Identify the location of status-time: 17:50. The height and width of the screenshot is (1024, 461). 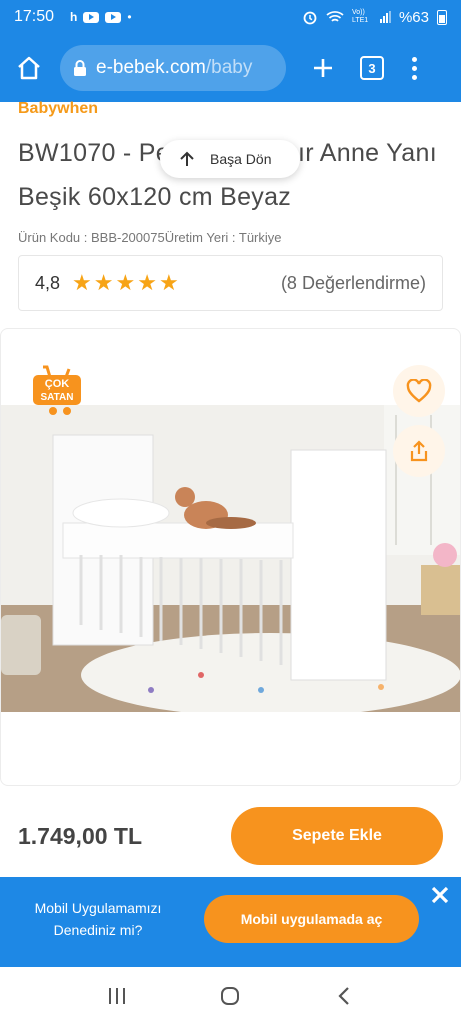
(34, 16).